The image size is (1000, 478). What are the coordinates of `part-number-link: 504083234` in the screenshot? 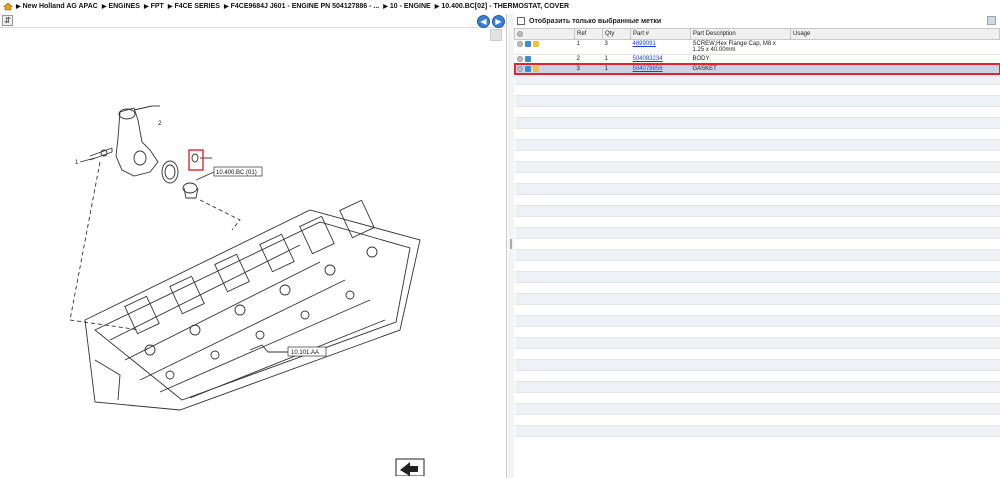 It's located at (648, 59).